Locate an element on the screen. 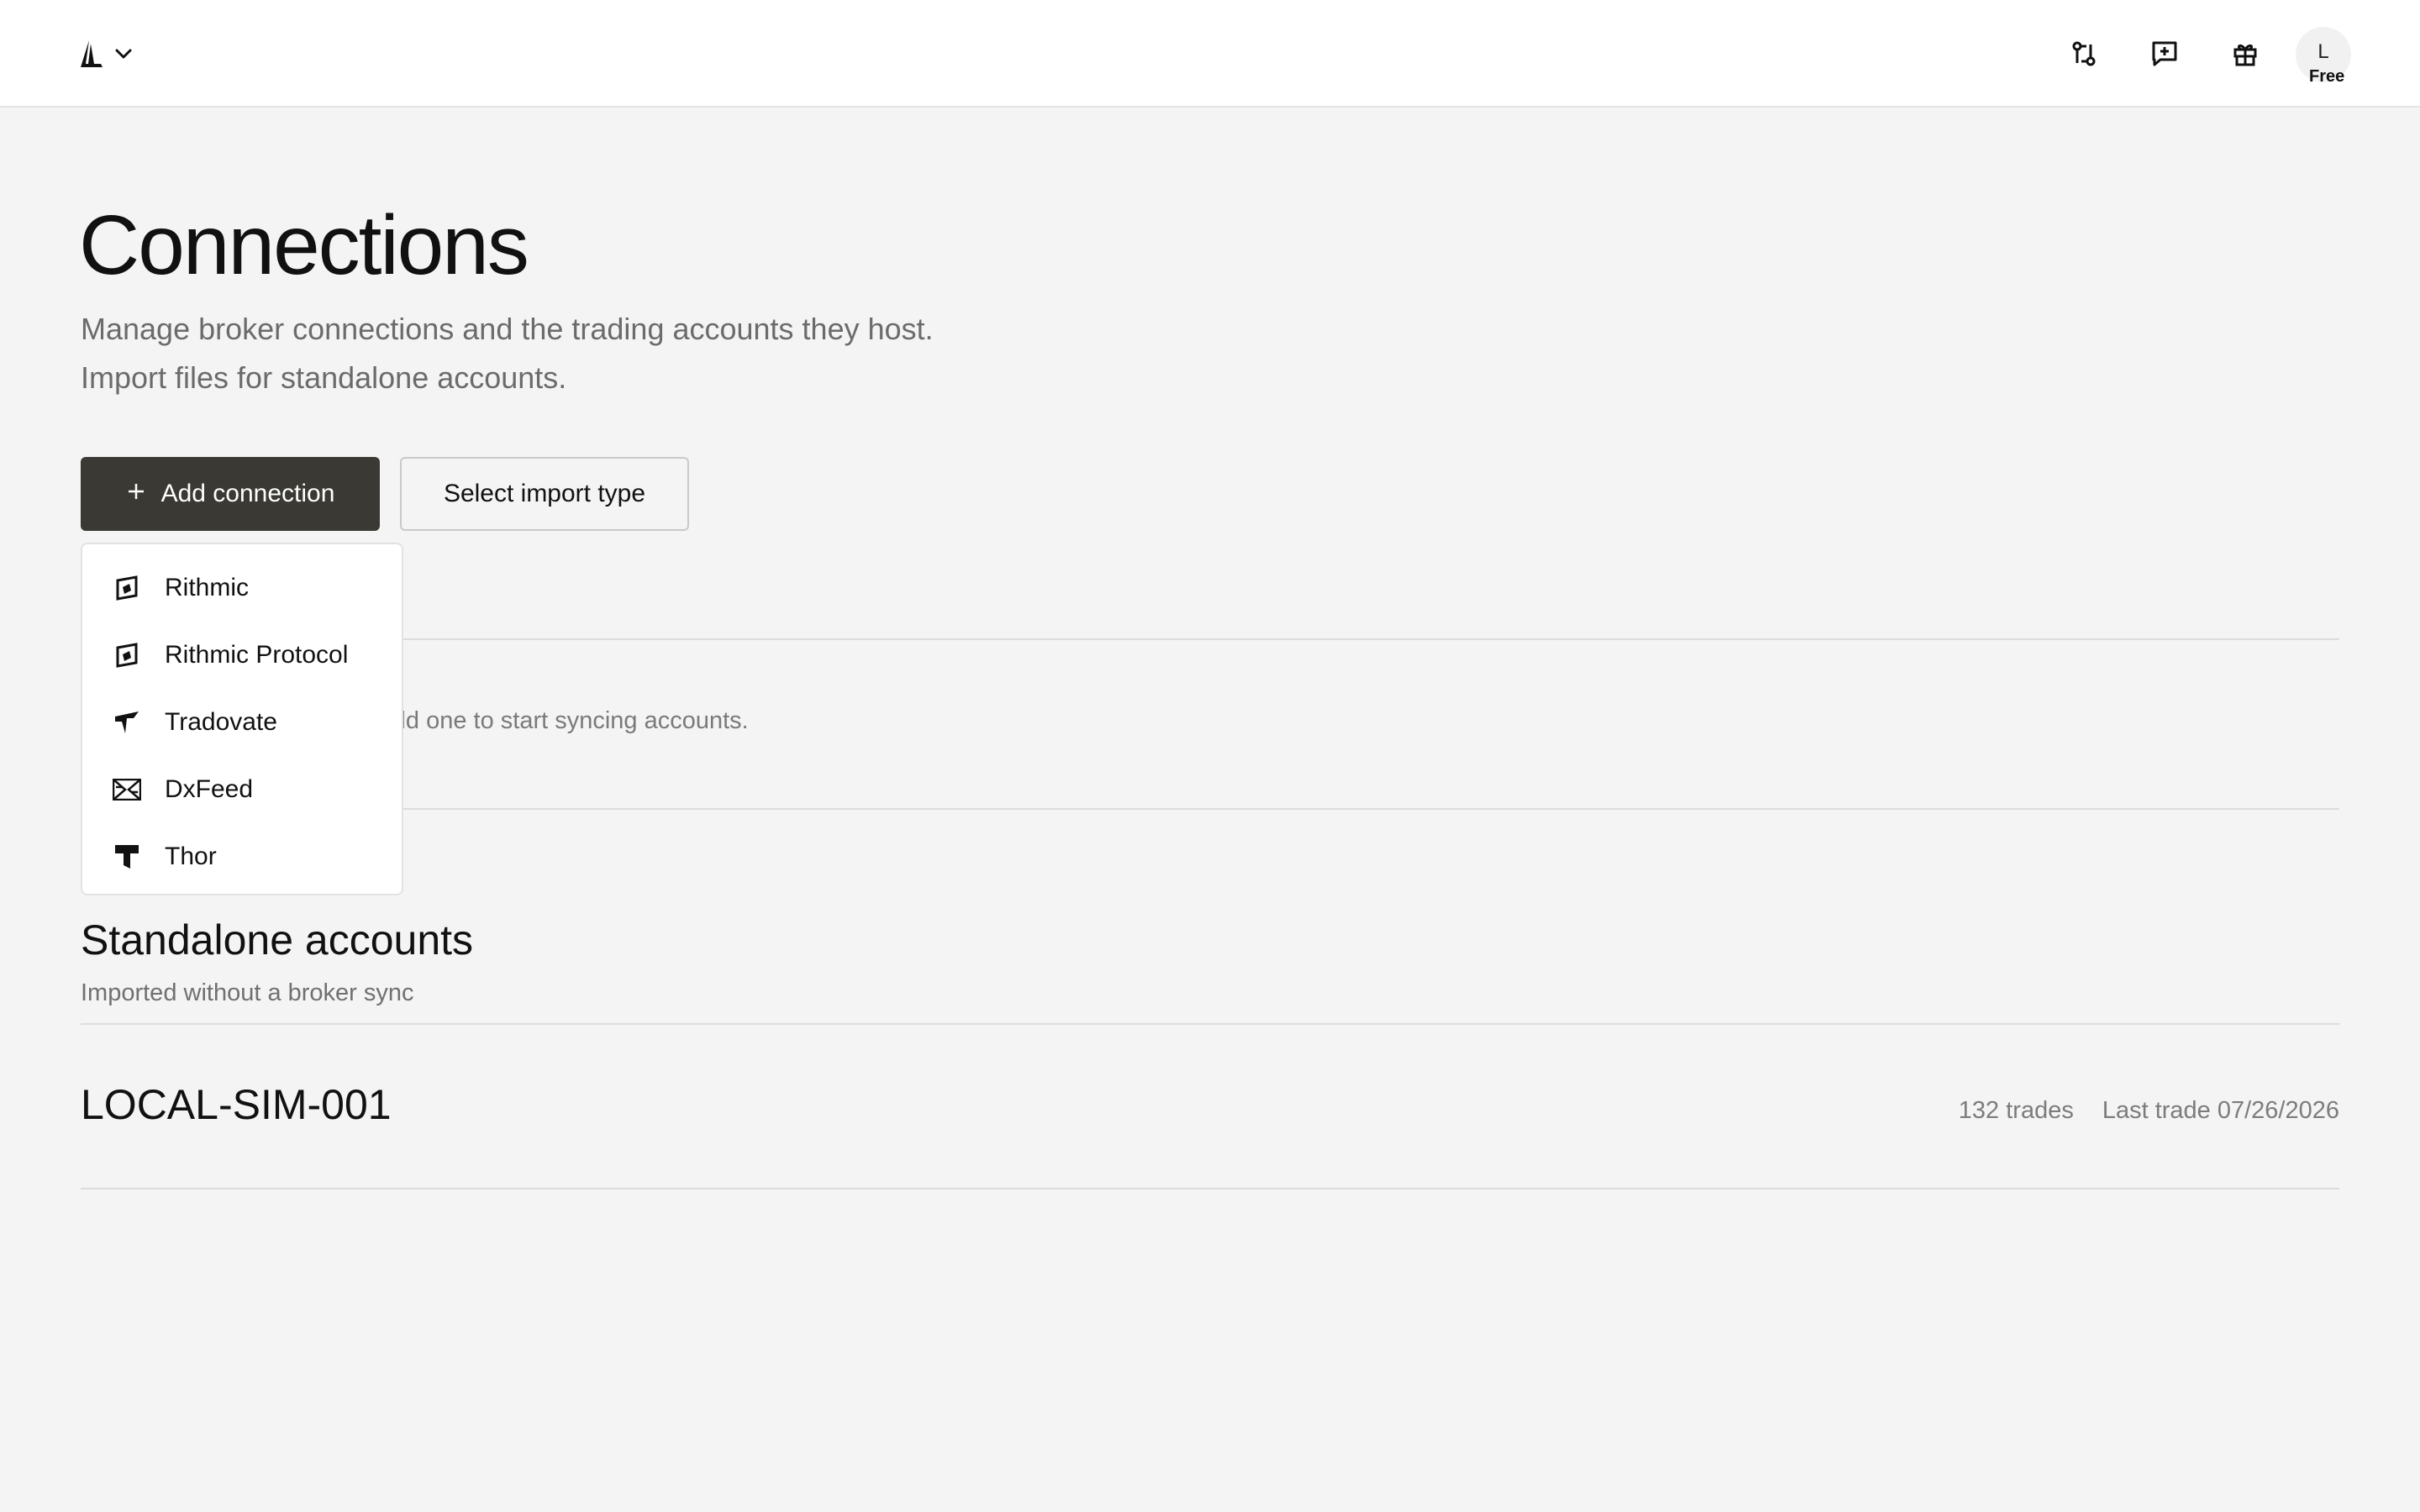  standalone-divider-bottom is located at coordinates (1210, 1188).